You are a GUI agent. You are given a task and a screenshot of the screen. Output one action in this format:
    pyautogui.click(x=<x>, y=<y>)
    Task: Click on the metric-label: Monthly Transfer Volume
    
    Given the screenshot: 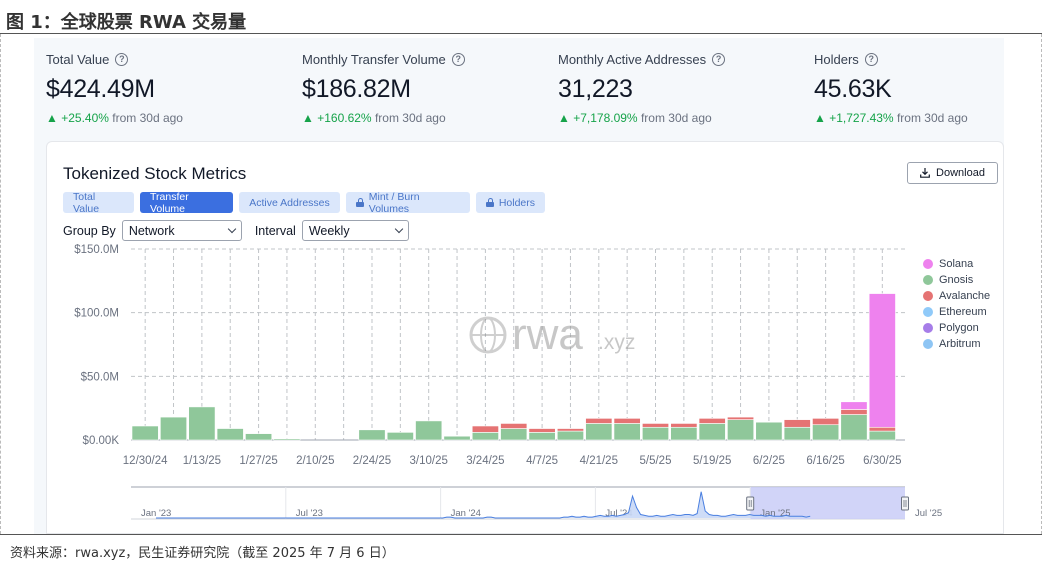 What is the action you would take?
    pyautogui.click(x=374, y=59)
    